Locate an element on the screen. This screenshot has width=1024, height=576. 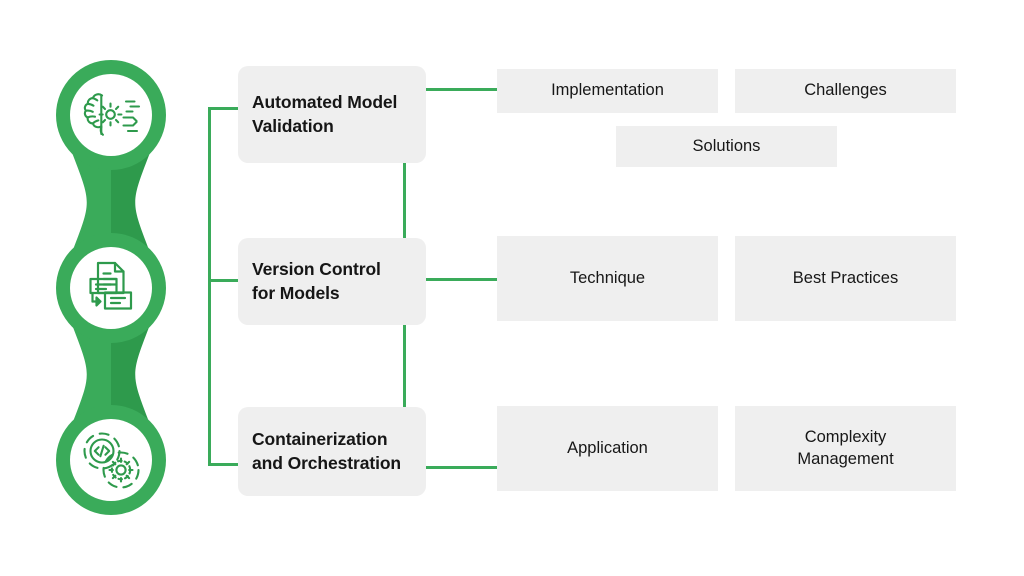
detail-box-technique: Technique is located at coordinates (607, 278).